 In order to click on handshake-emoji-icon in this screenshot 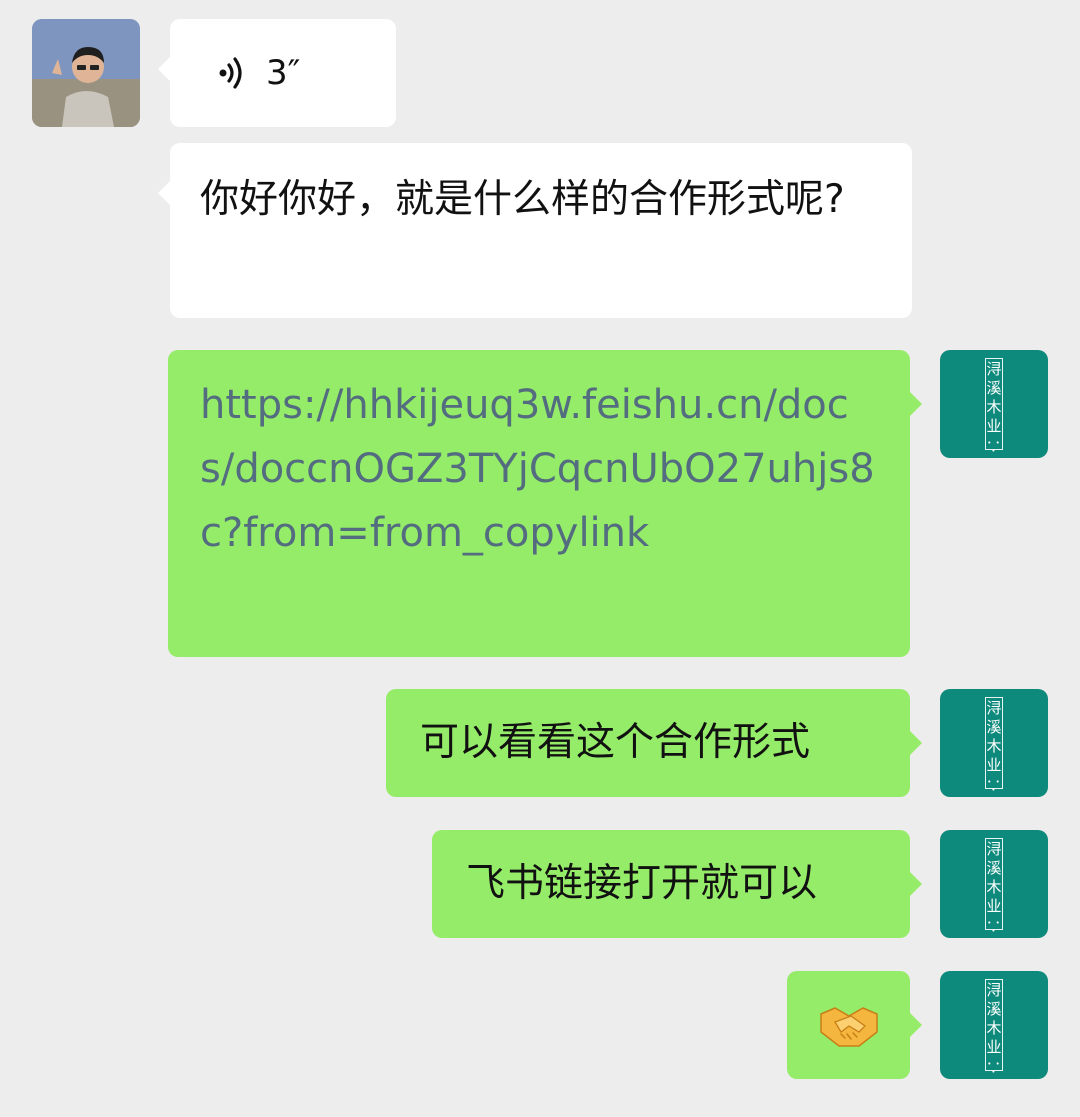, I will do `click(849, 1027)`.